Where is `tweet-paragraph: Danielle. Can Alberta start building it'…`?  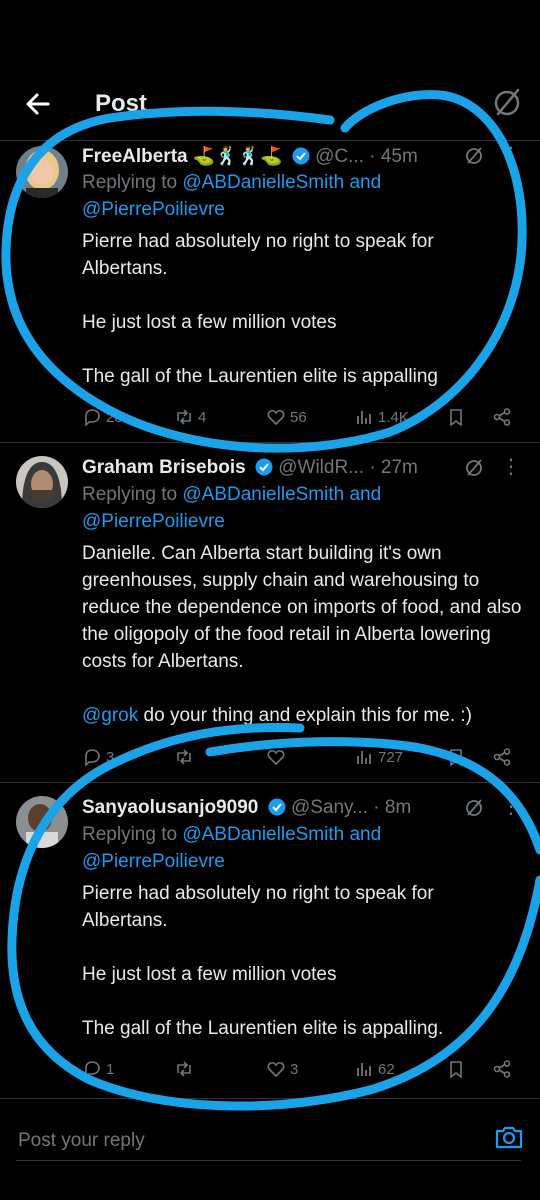 tweet-paragraph: Danielle. Can Alberta start building it'… is located at coordinates (302, 607).